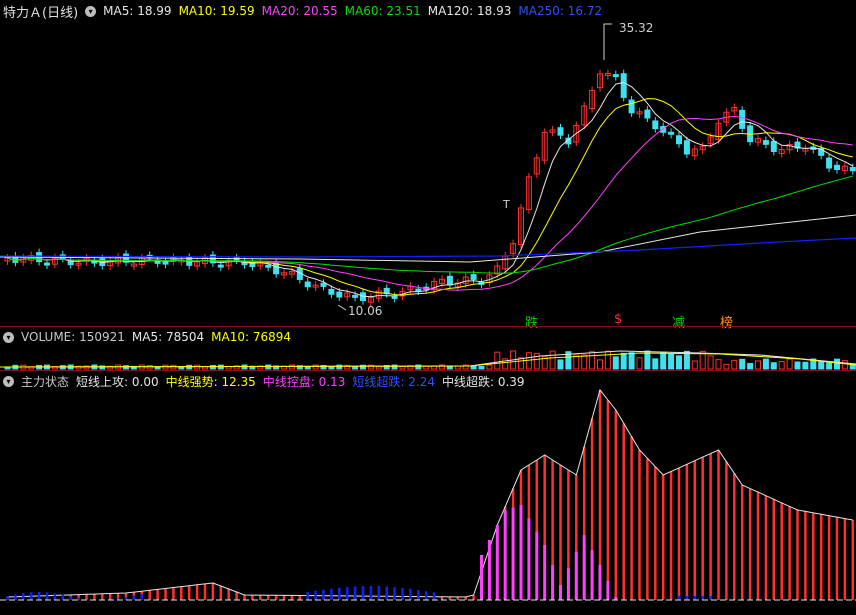 The height and width of the screenshot is (615, 856). What do you see at coordinates (365, 311) in the screenshot?
I see `low-price-label: 10.06` at bounding box center [365, 311].